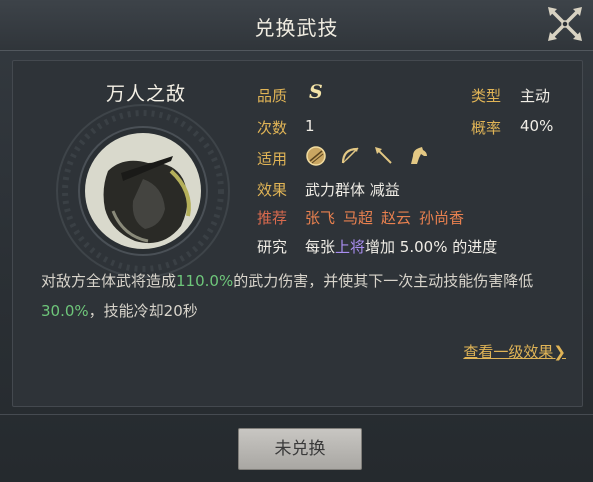 This screenshot has width=593, height=482. Describe the element at coordinates (358, 218) in the screenshot. I see `recommend-hero: 马超` at that location.